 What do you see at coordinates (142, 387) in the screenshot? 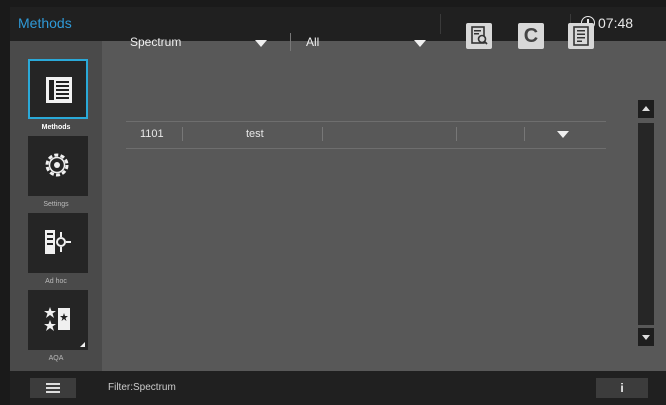
I see `status-text: Filter:Spectrum` at bounding box center [142, 387].